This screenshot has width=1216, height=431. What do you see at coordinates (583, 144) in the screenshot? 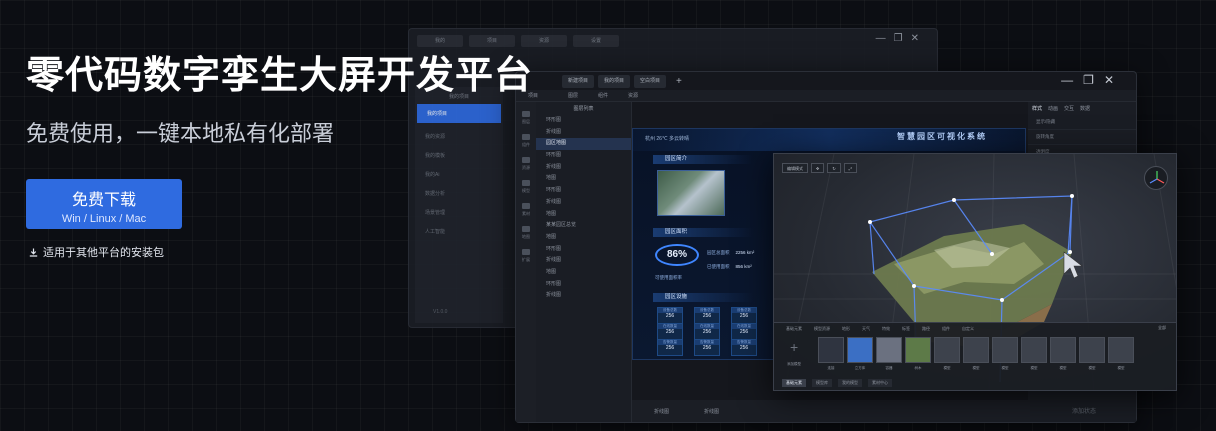
I see `layer-item: 园区地图` at bounding box center [583, 144].